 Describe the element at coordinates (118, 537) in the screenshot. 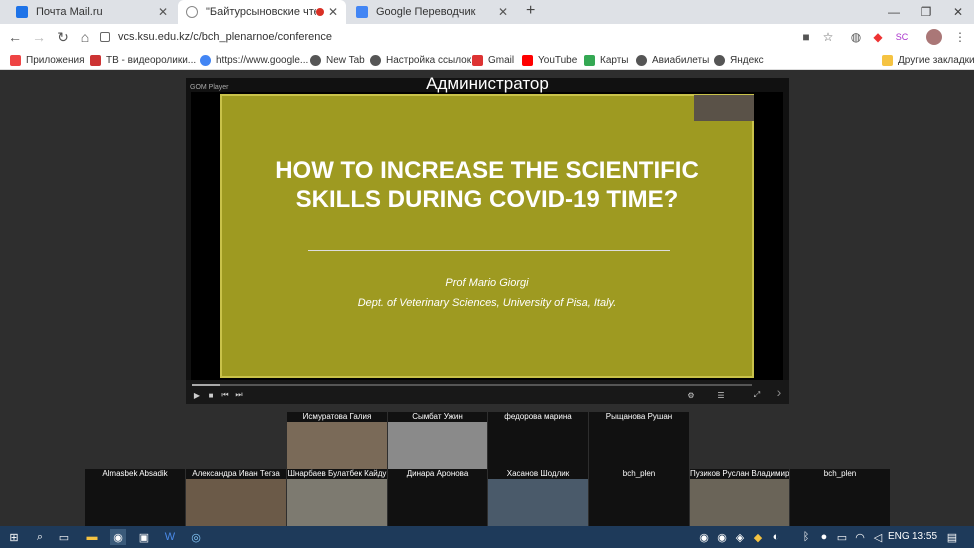

I see `chrome-icon: ◉` at that location.